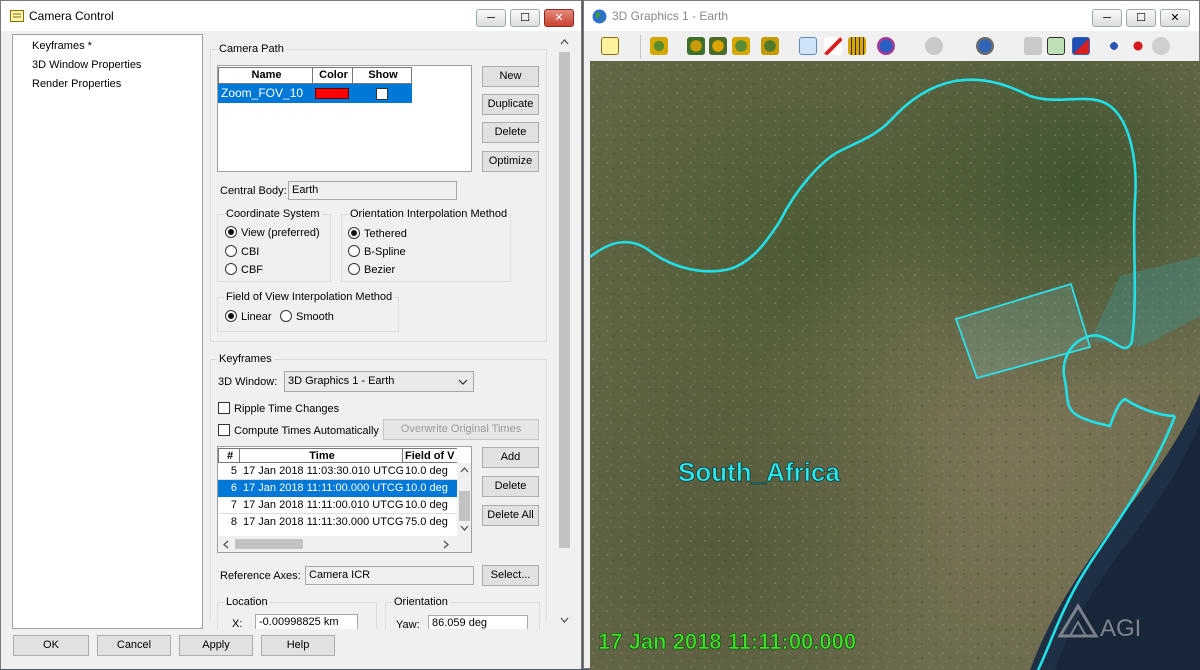  What do you see at coordinates (510, 486) in the screenshot?
I see `delete-keyframe-button: Delete` at bounding box center [510, 486].